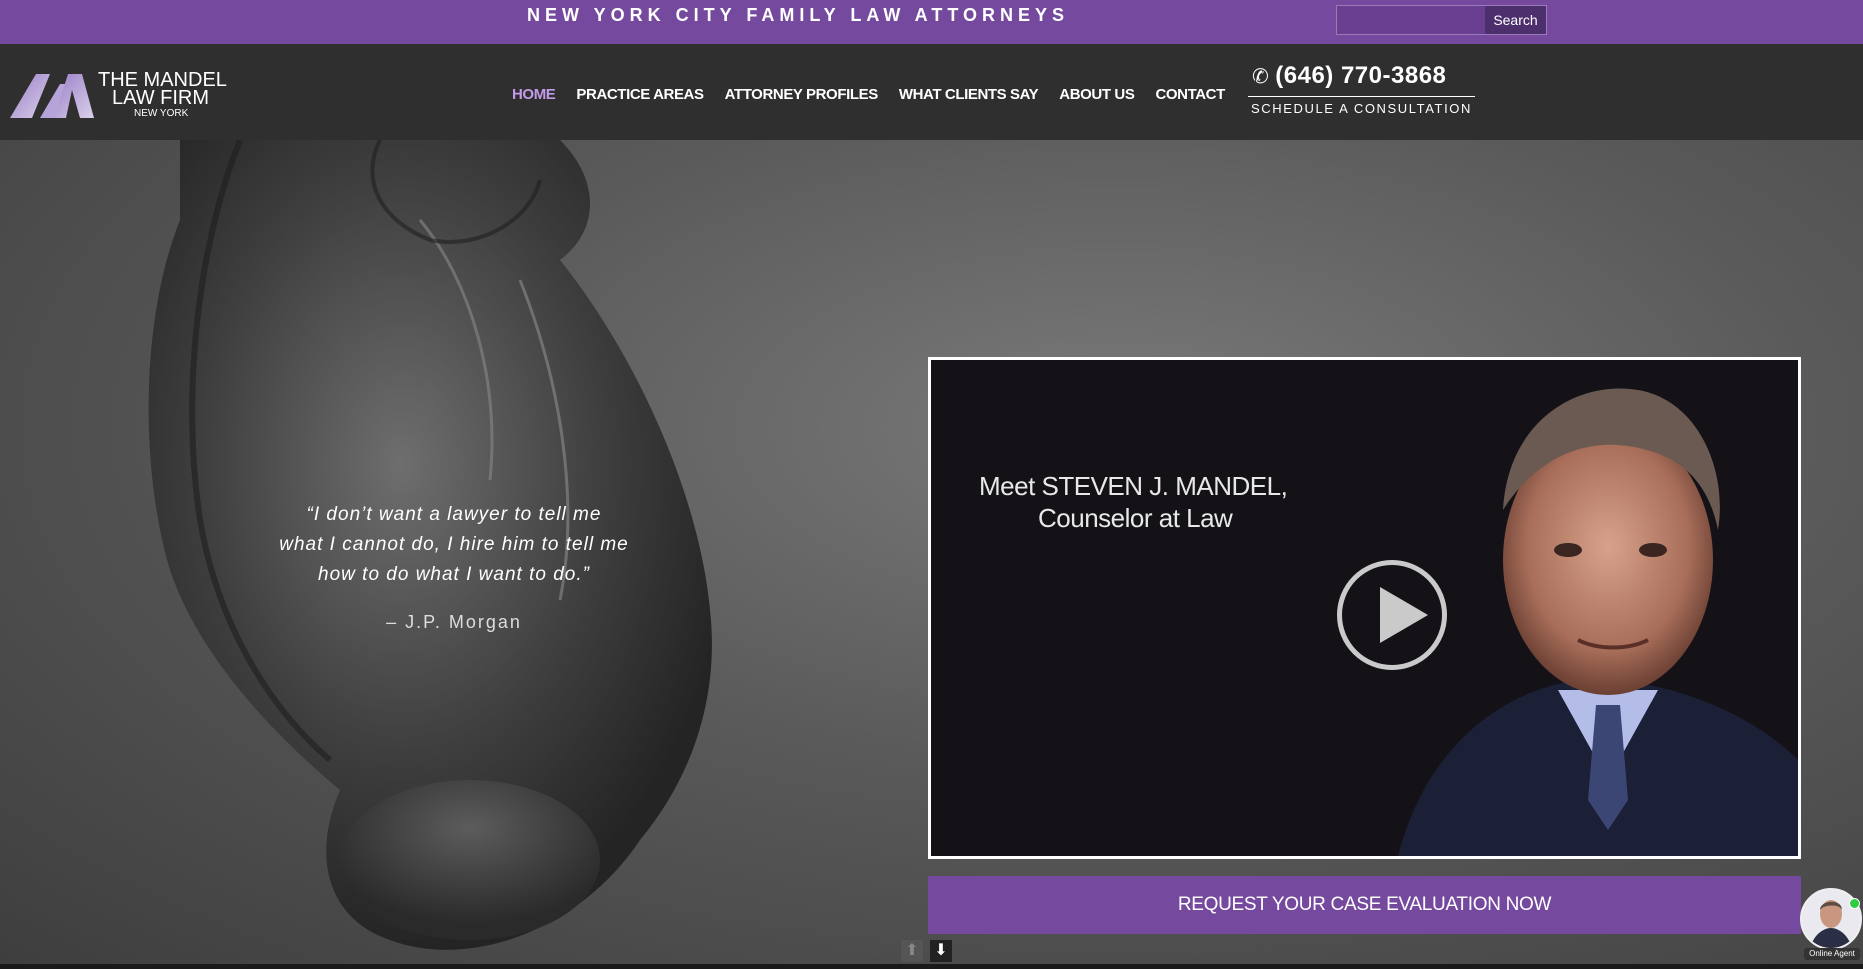 This screenshot has width=1863, height=969. What do you see at coordinates (454, 622) in the screenshot?
I see `quote-author: – J.P. Morgan` at bounding box center [454, 622].